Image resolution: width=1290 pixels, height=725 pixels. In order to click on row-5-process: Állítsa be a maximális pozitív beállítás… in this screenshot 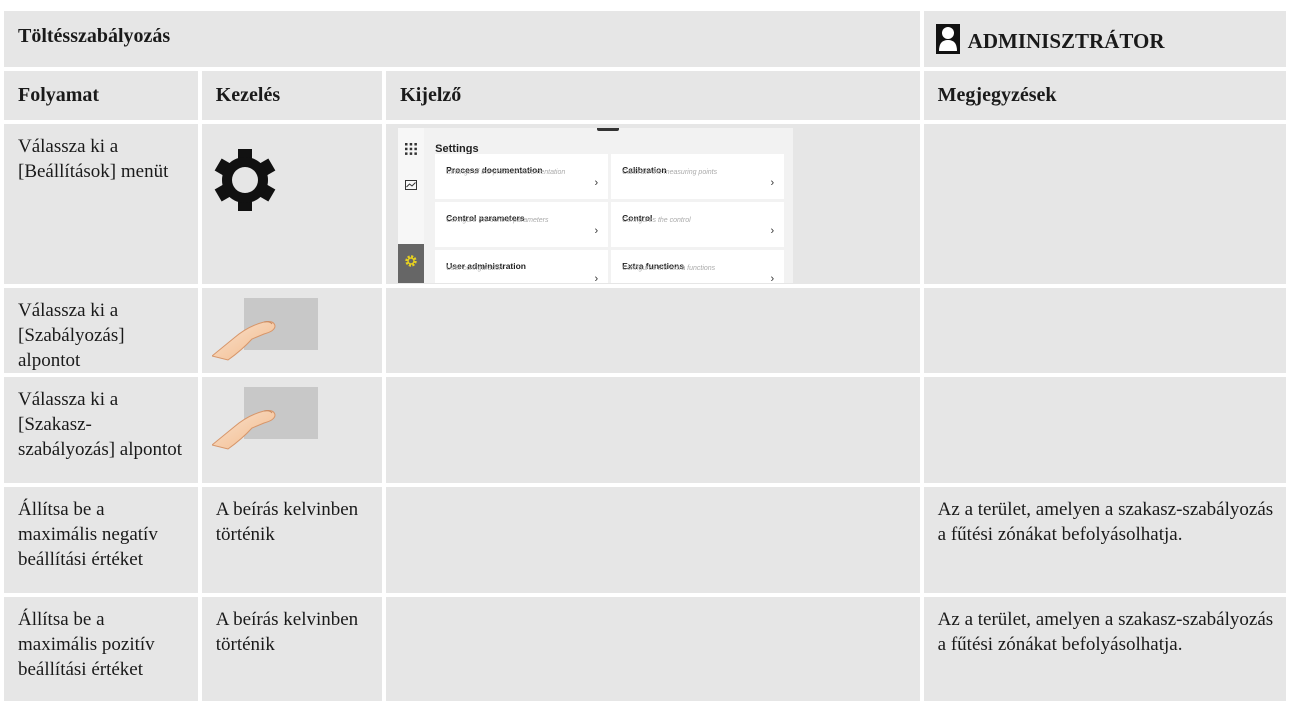, I will do `click(101, 649)`.